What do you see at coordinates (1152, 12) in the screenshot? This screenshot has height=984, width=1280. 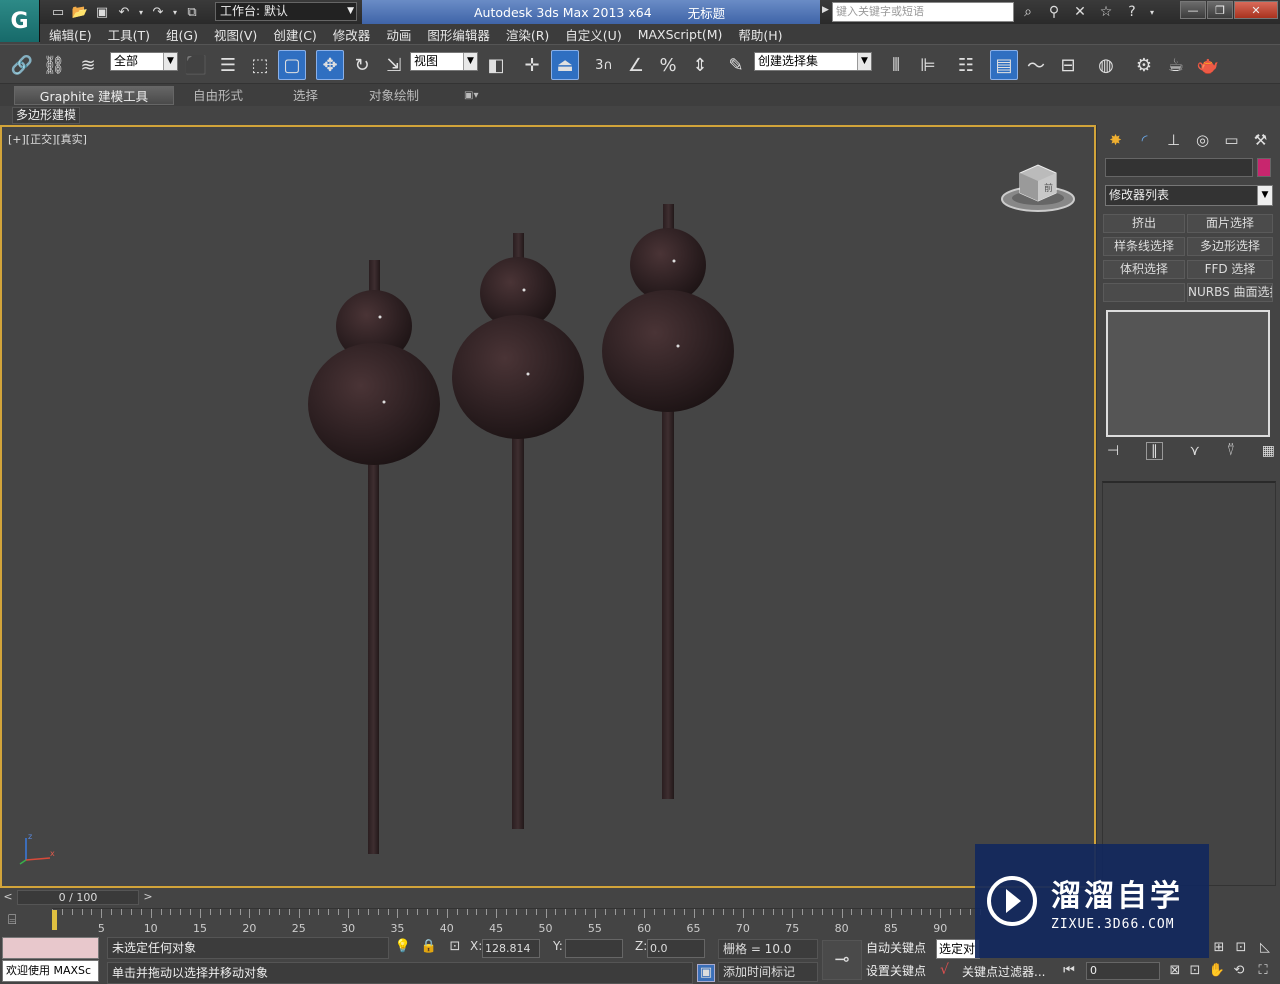 I see `help-dropdown-icon: ▾` at bounding box center [1152, 12].